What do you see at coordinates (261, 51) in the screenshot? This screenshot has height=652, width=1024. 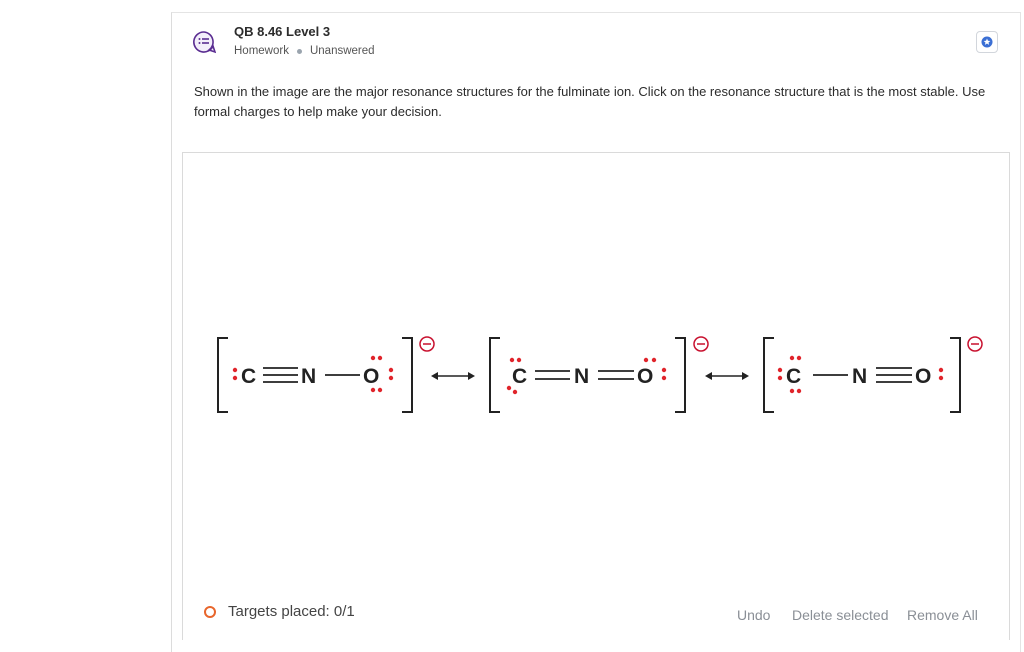 I see `question-type: Homework` at bounding box center [261, 51].